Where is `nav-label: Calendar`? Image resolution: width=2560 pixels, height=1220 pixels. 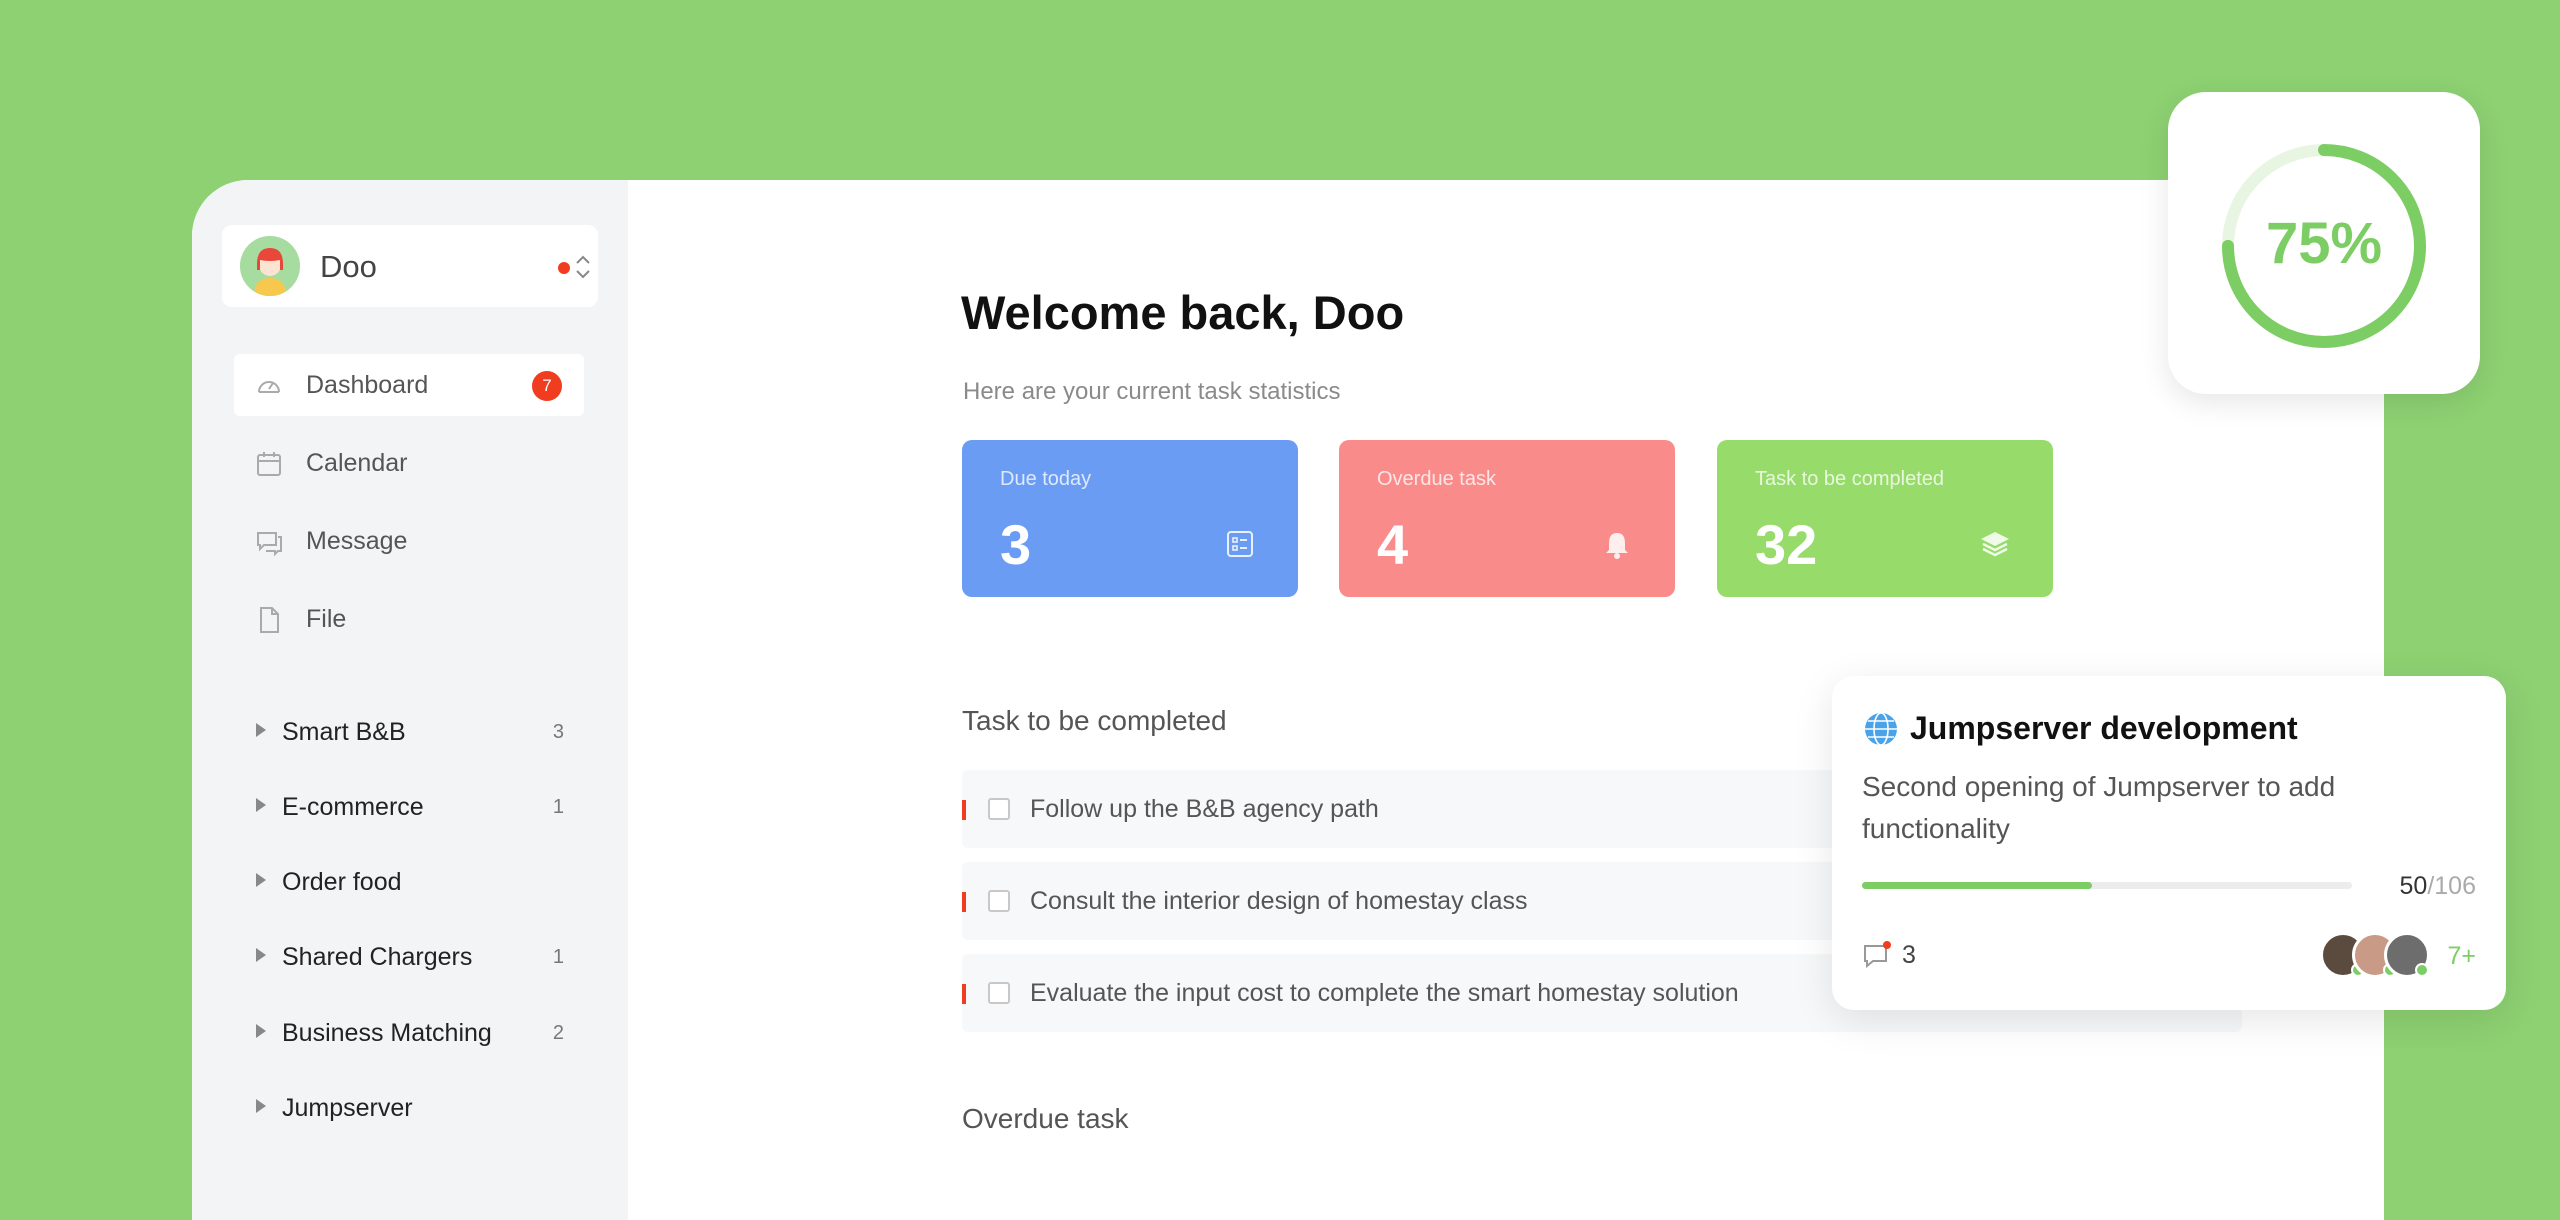
nav-label: Calendar is located at coordinates (357, 463).